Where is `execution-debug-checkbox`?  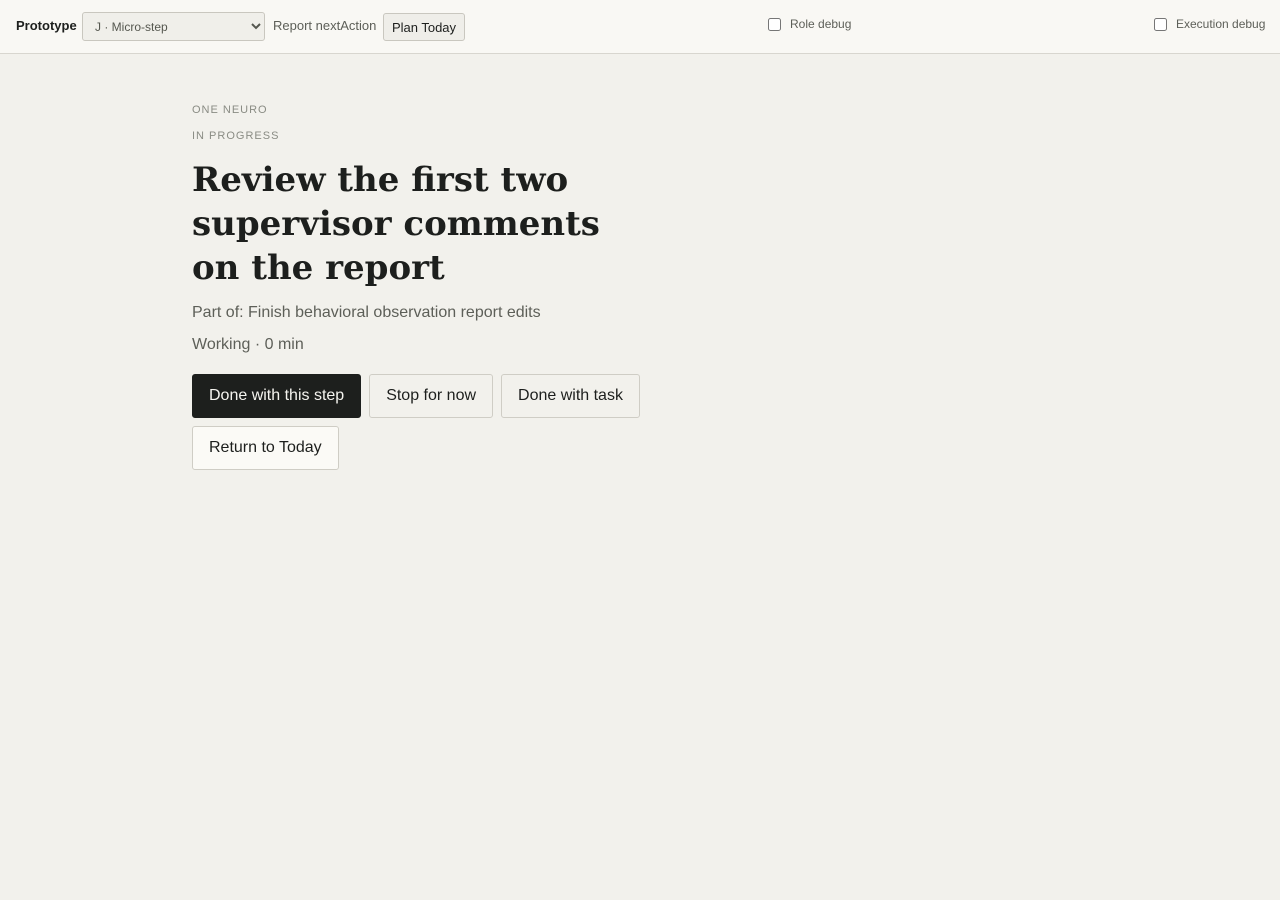 execution-debug-checkbox is located at coordinates (1160, 24).